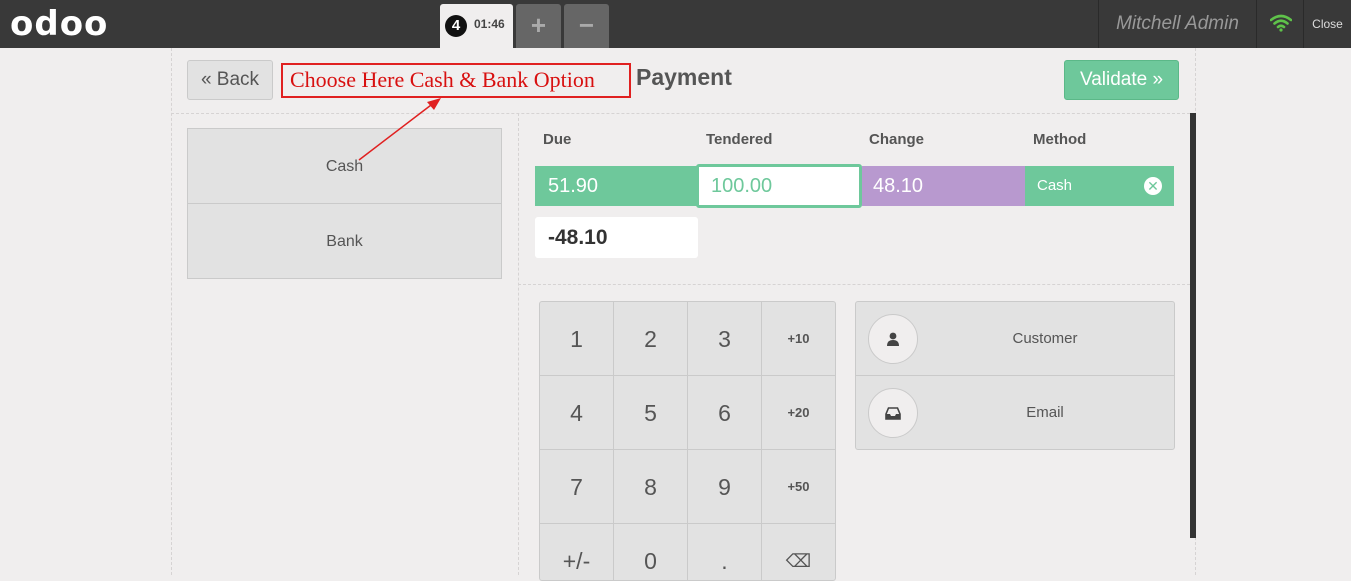  What do you see at coordinates (1045, 412) in the screenshot?
I see `email-label: Email` at bounding box center [1045, 412].